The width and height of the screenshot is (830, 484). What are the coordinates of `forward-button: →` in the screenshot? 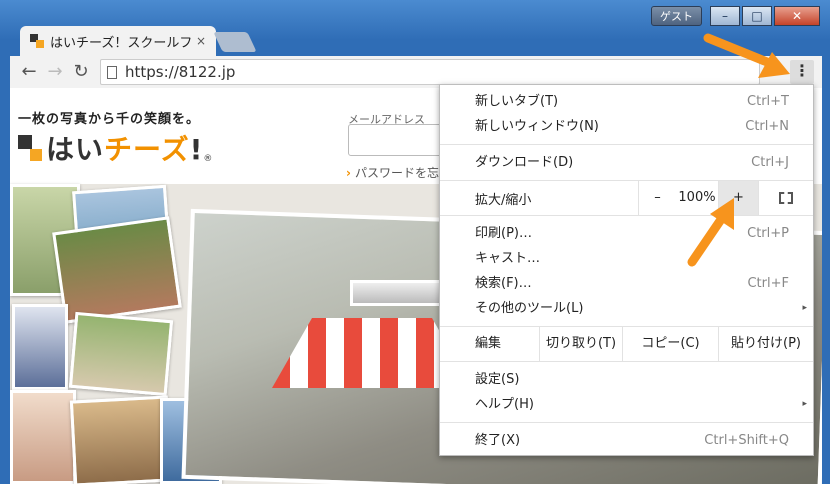 It's located at (55, 72).